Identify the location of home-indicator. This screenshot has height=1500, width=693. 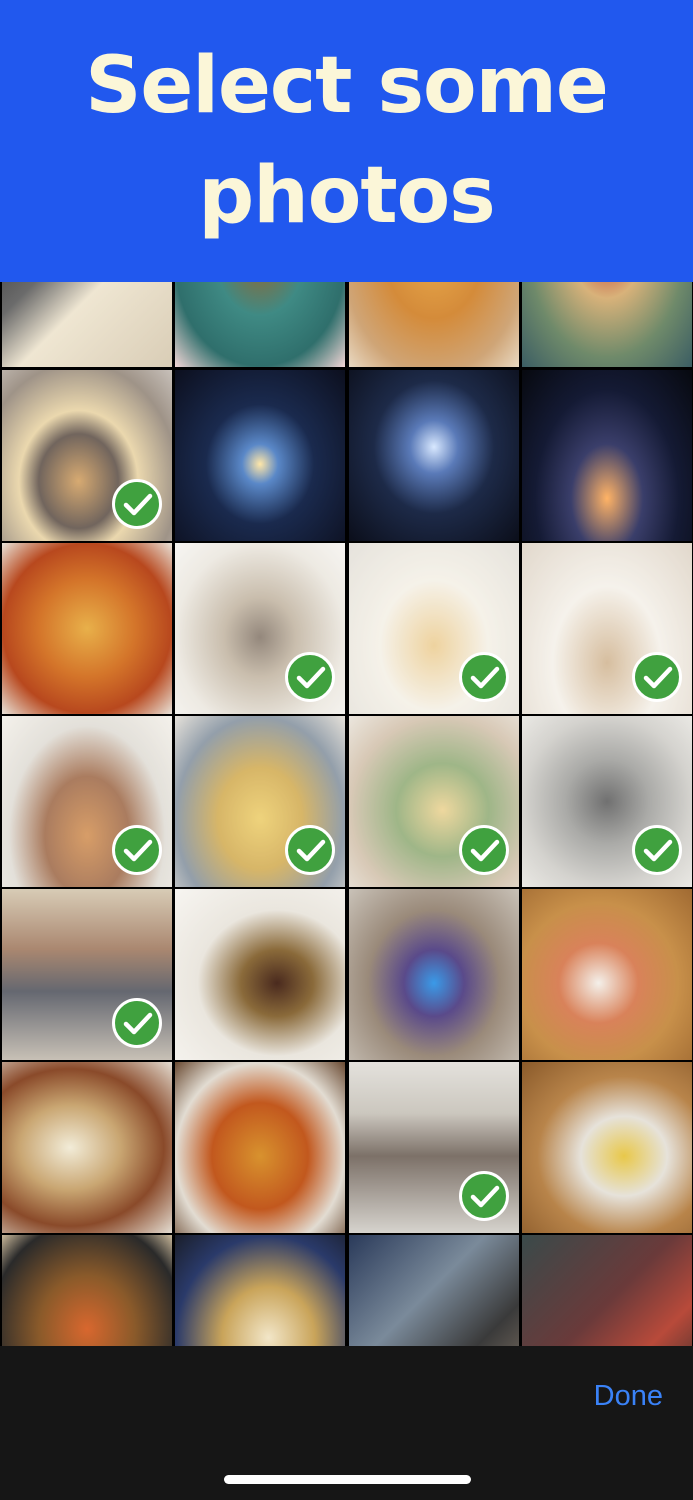
(347, 1479).